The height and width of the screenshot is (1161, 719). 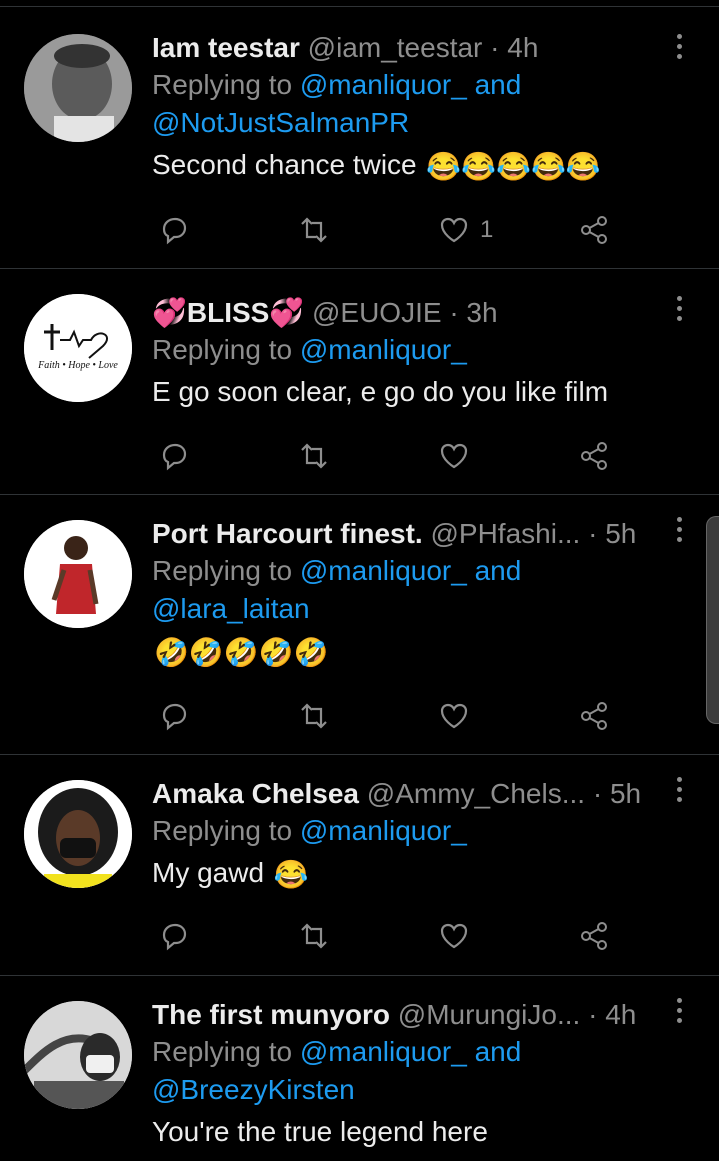 What do you see at coordinates (712, 620) in the screenshot?
I see `scrollbar-handle` at bounding box center [712, 620].